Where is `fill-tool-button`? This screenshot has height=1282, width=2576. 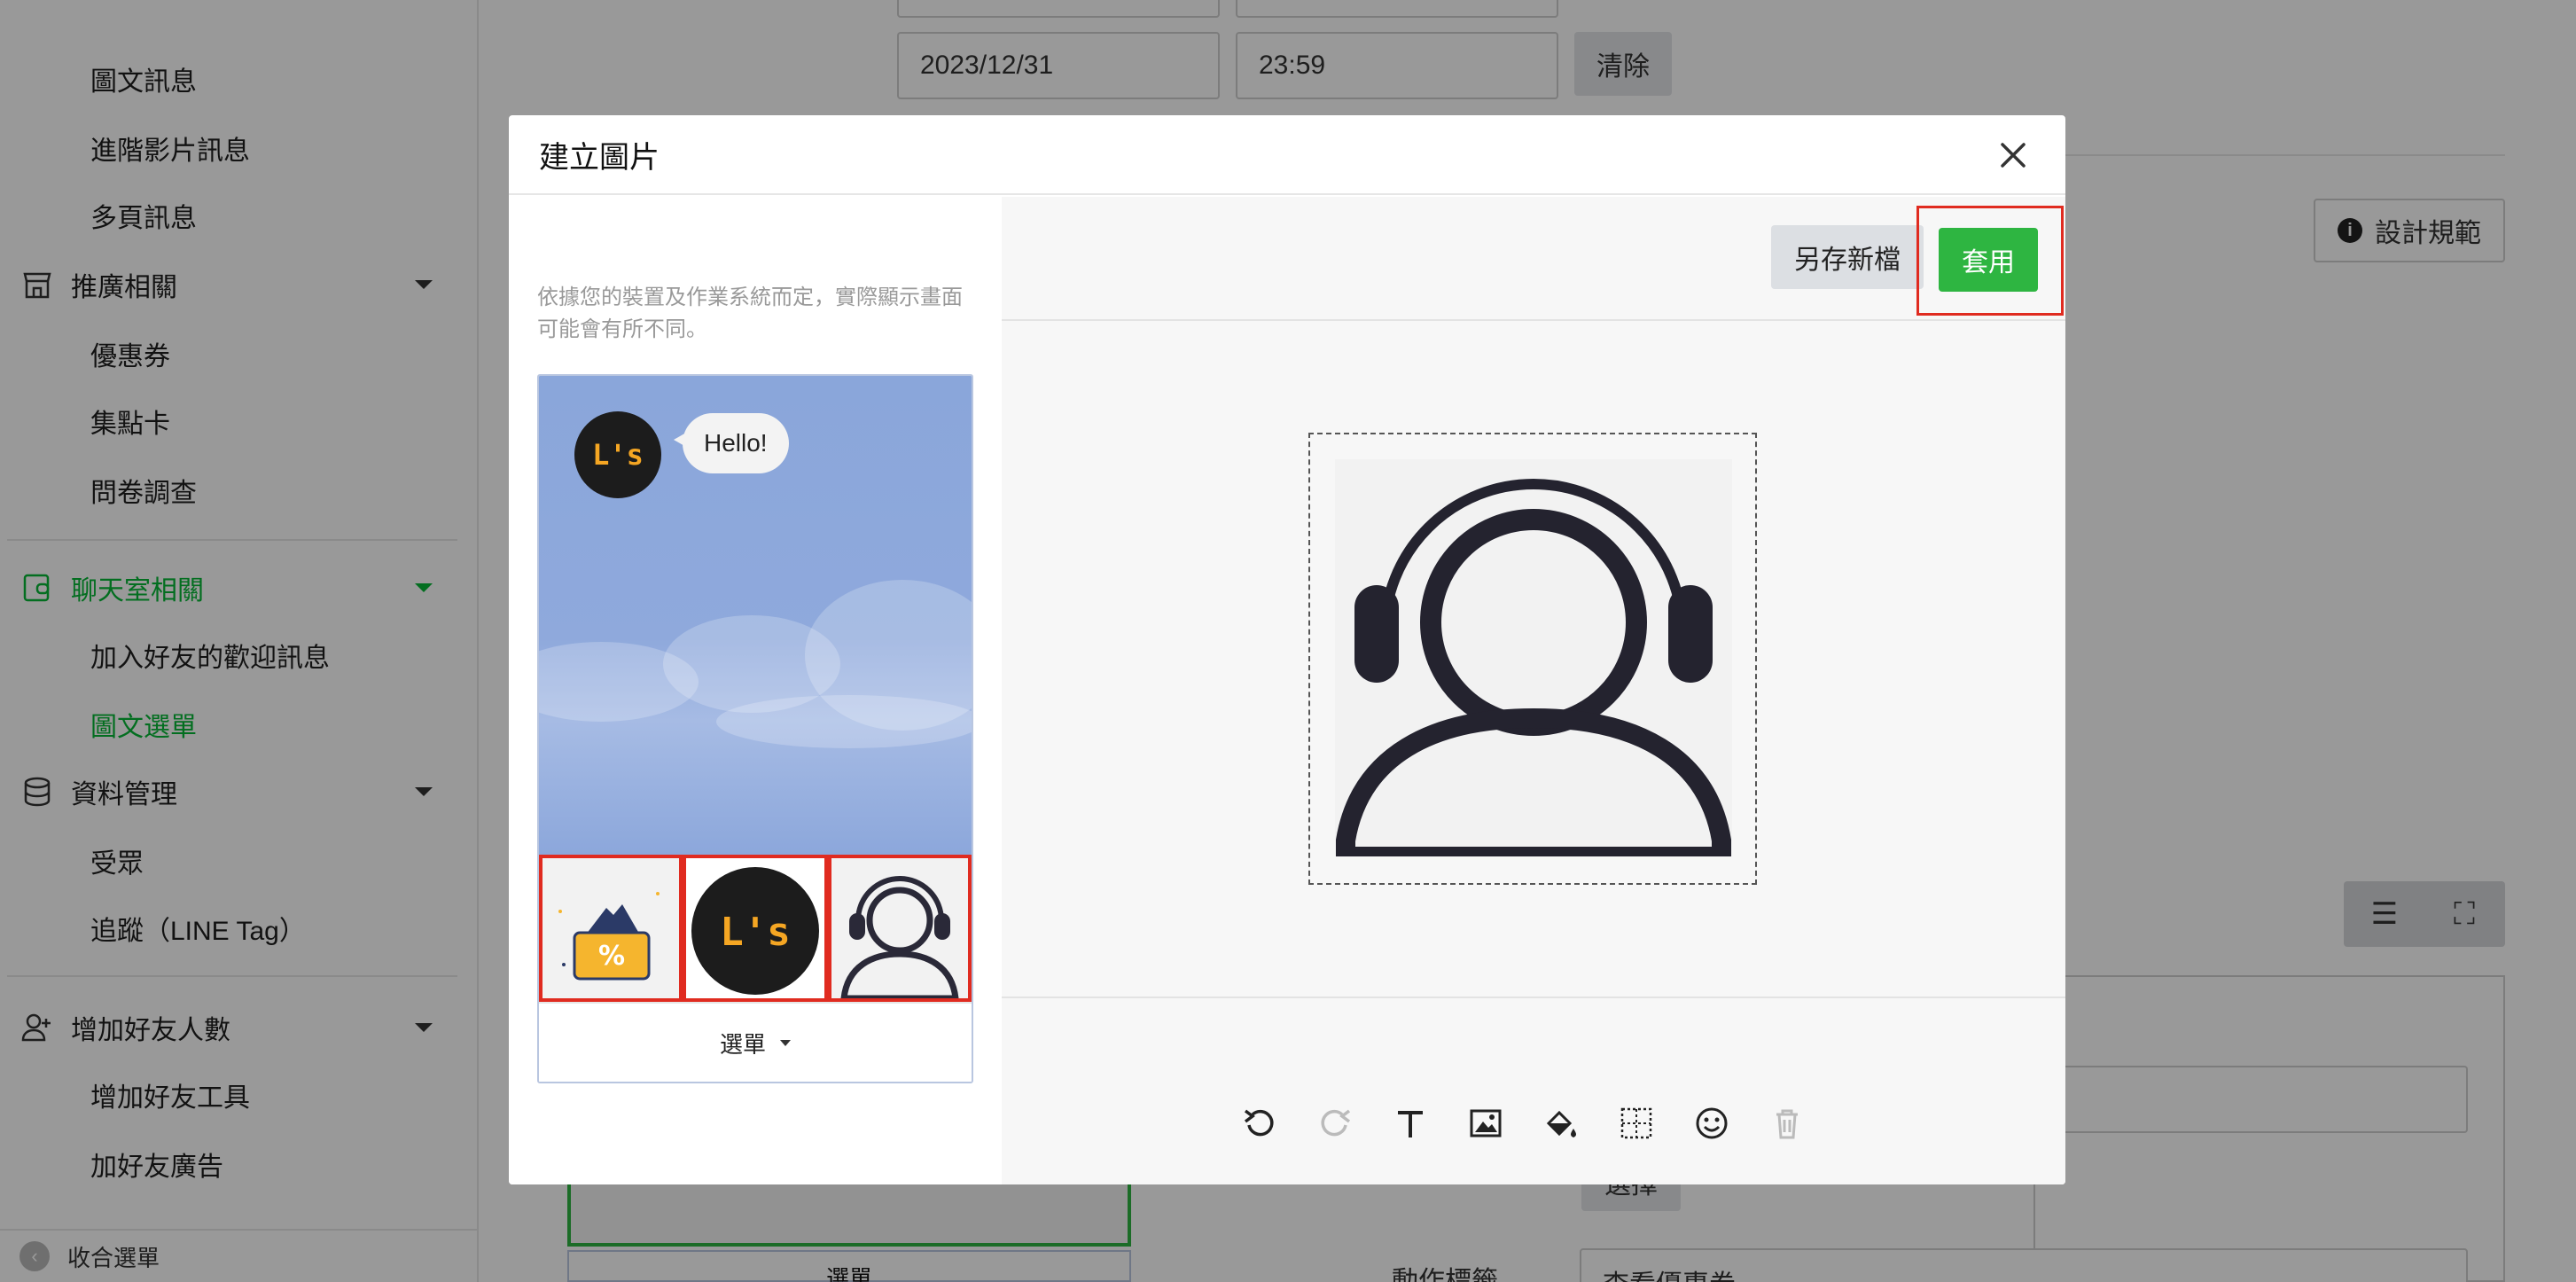 fill-tool-button is located at coordinates (1560, 1123).